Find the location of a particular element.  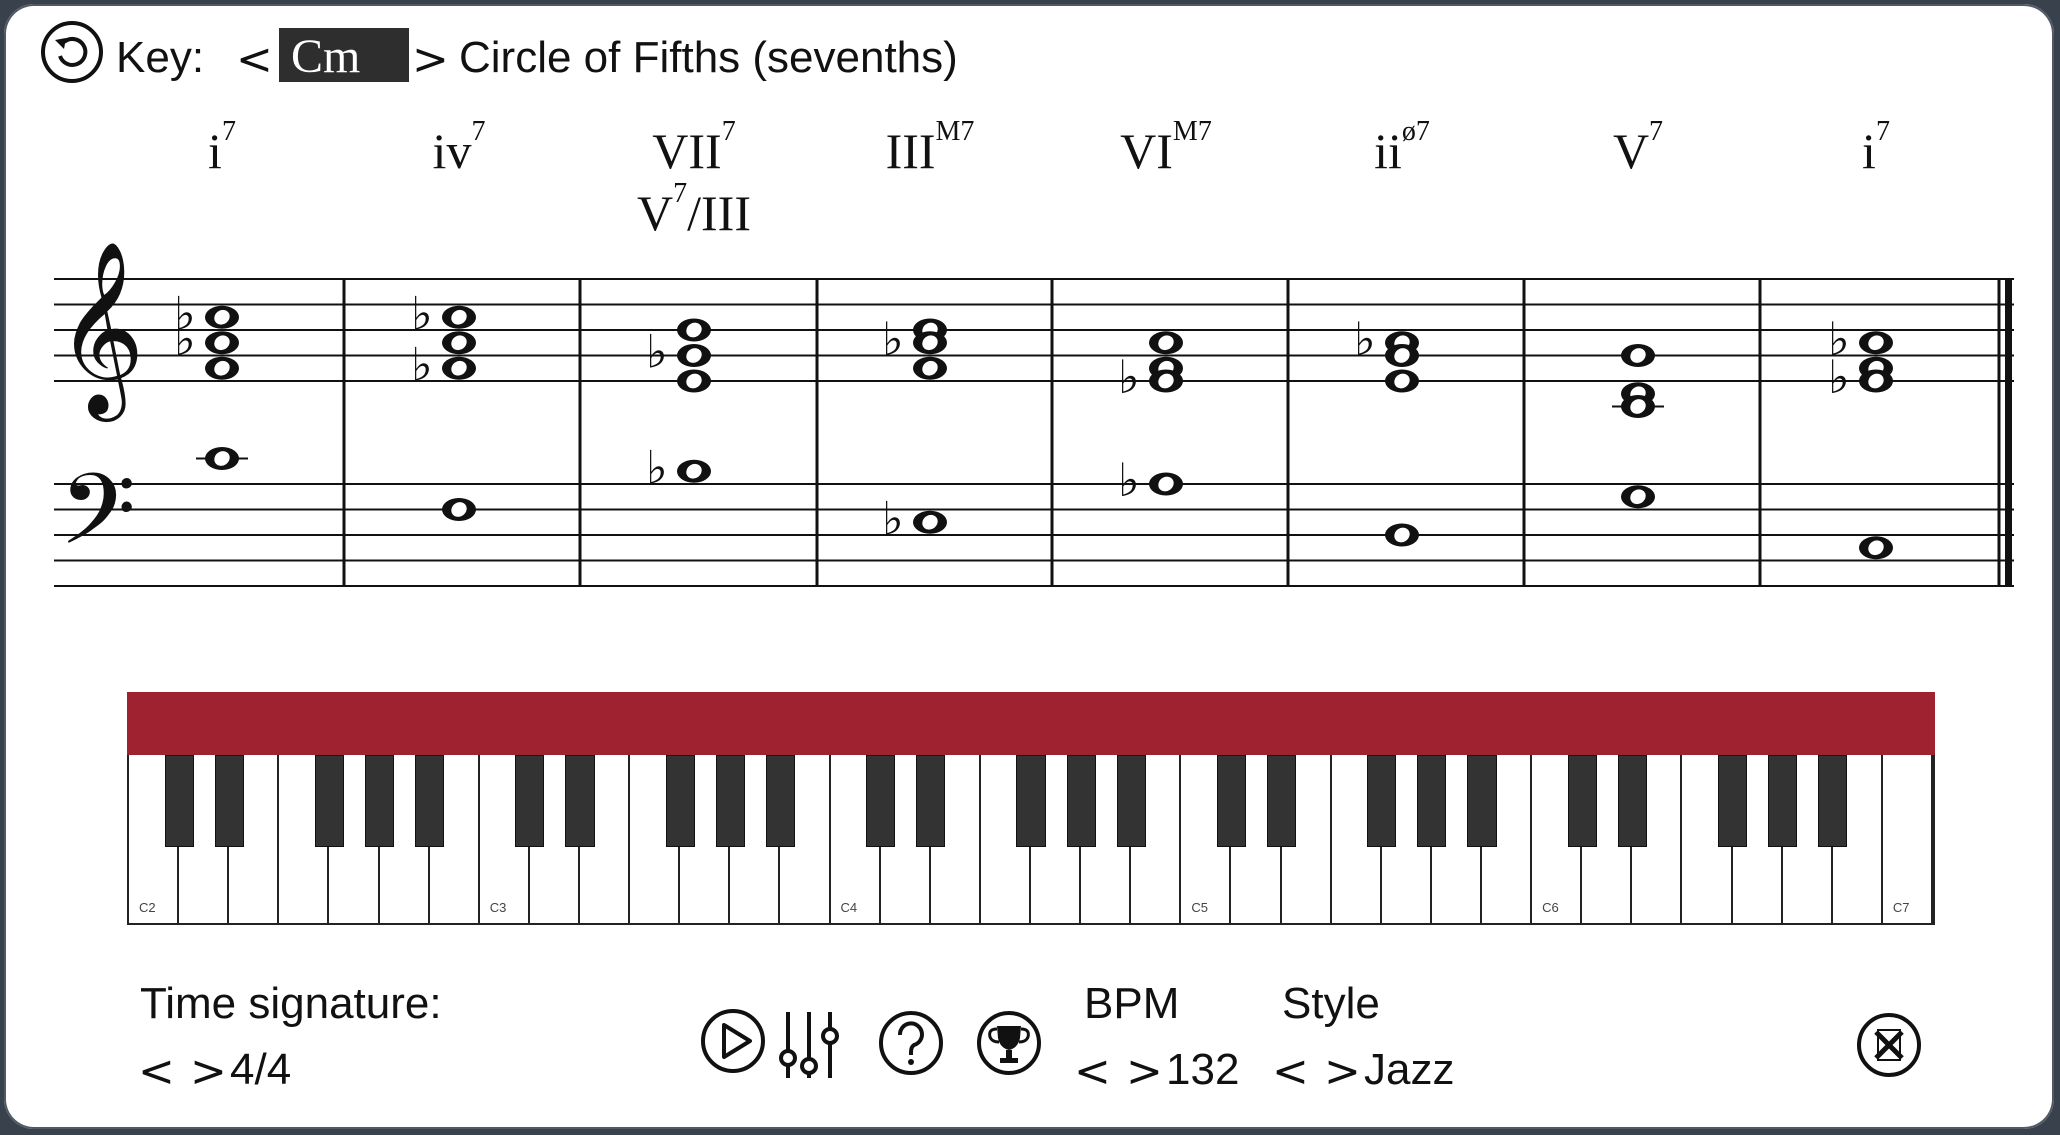

style-label: Style is located at coordinates (1331, 1003).